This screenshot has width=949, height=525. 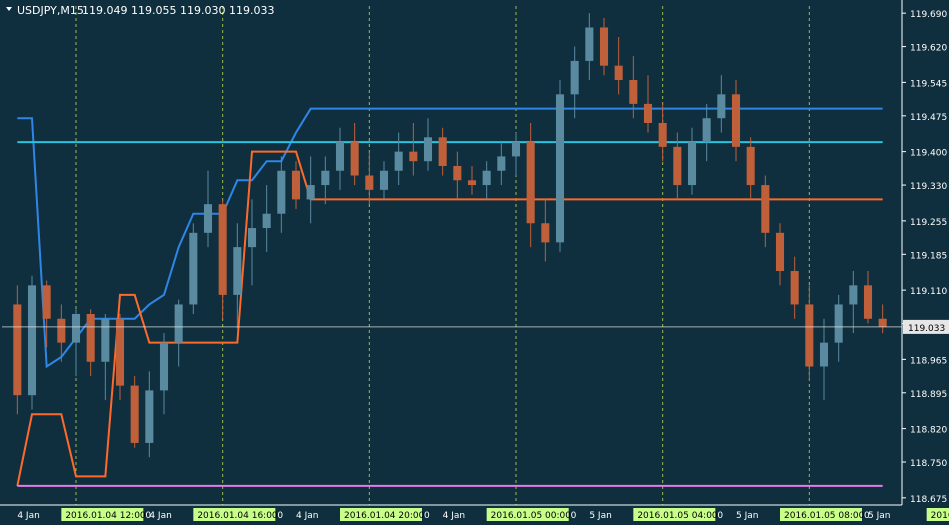 I want to click on current-price-label: 119.033, so click(x=926, y=329).